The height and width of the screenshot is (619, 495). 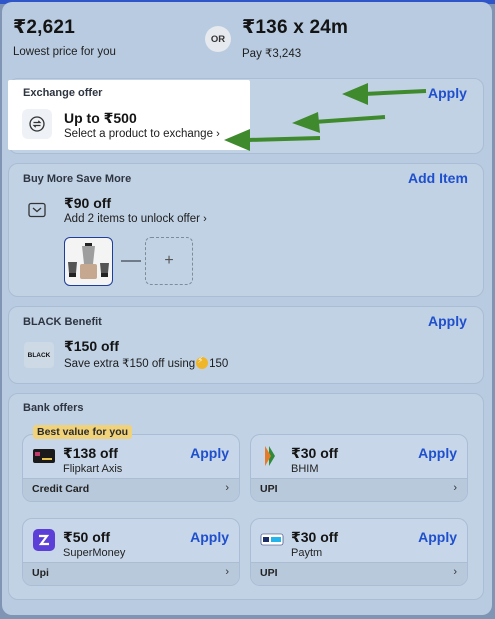 What do you see at coordinates (40, 573) in the screenshot?
I see `payment-method: Upi` at bounding box center [40, 573].